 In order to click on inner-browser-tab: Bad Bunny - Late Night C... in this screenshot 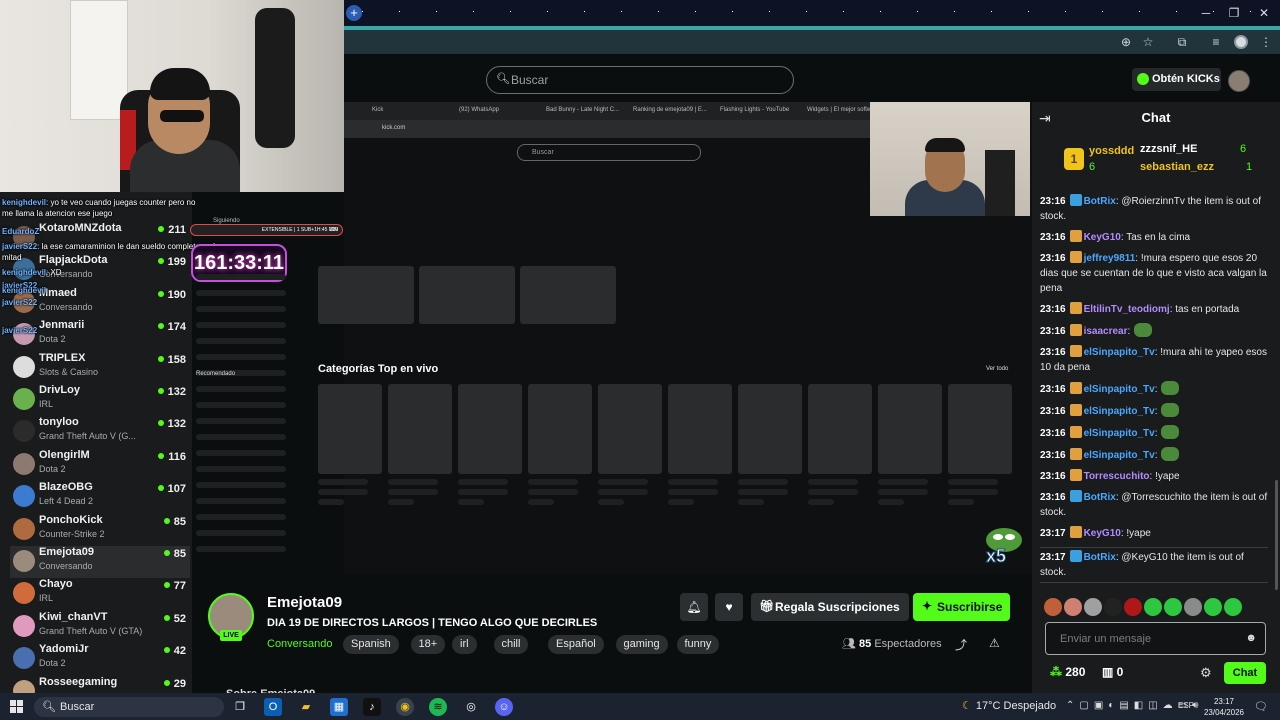, I will do `click(583, 110)`.